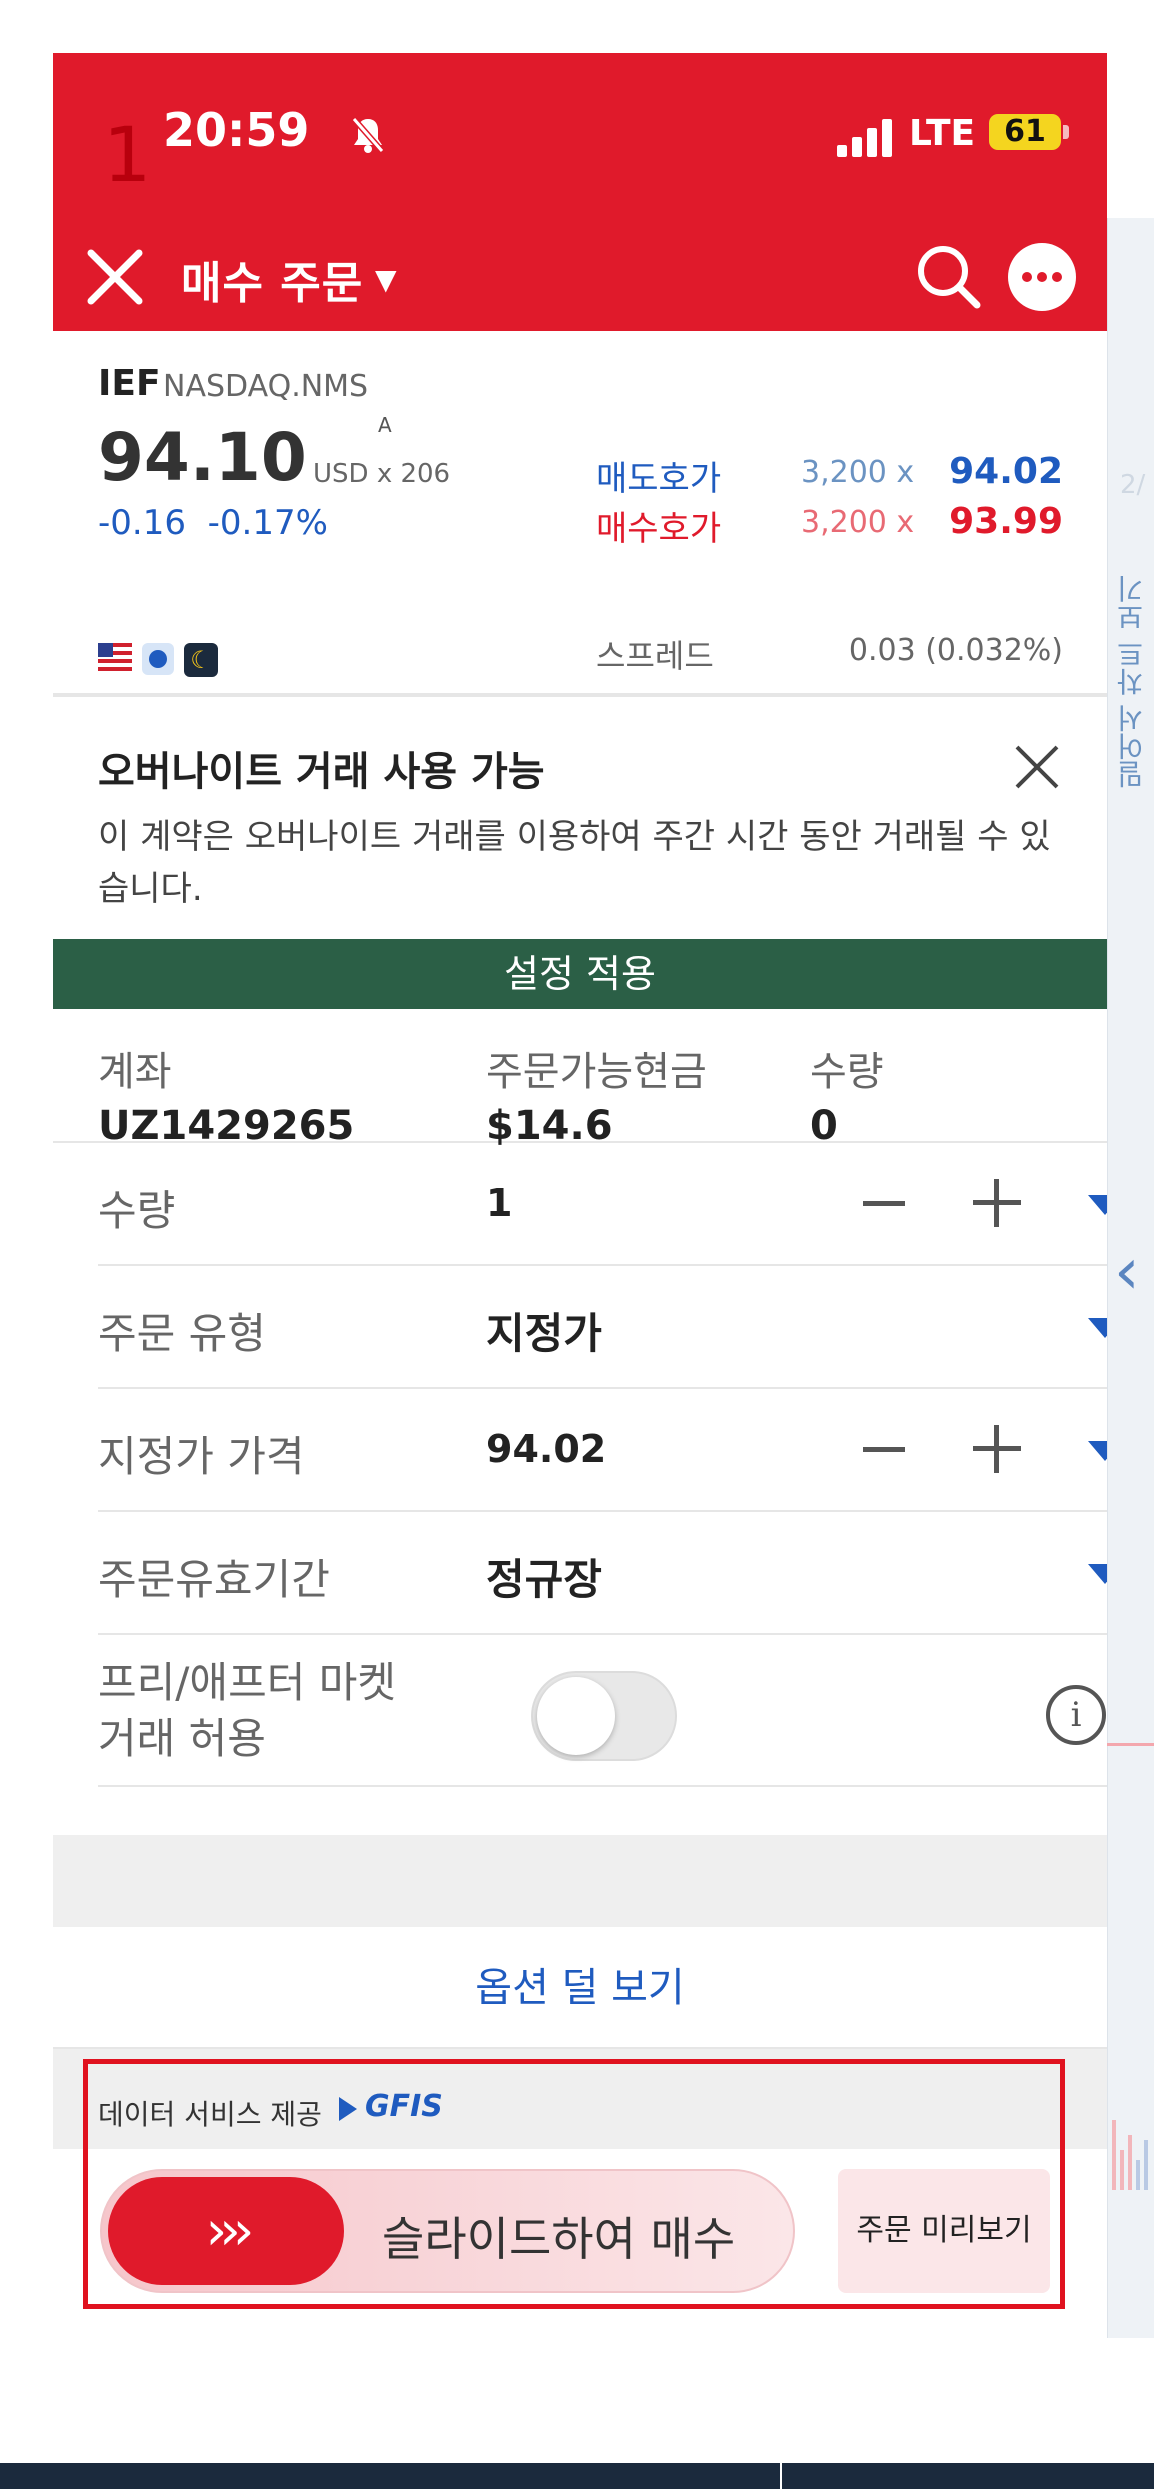  Describe the element at coordinates (129, 383) in the screenshot. I see `ticker-symbol: IEF` at that location.